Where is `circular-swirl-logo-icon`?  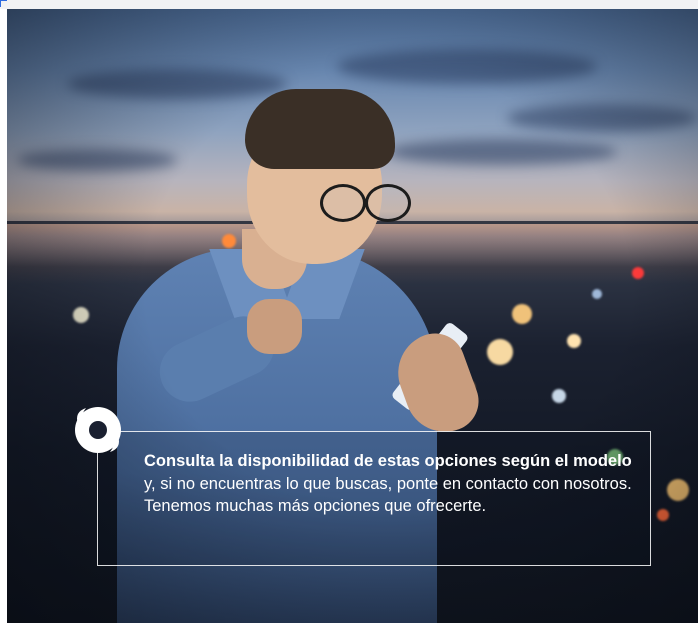
circular-swirl-logo-icon is located at coordinates (98, 430).